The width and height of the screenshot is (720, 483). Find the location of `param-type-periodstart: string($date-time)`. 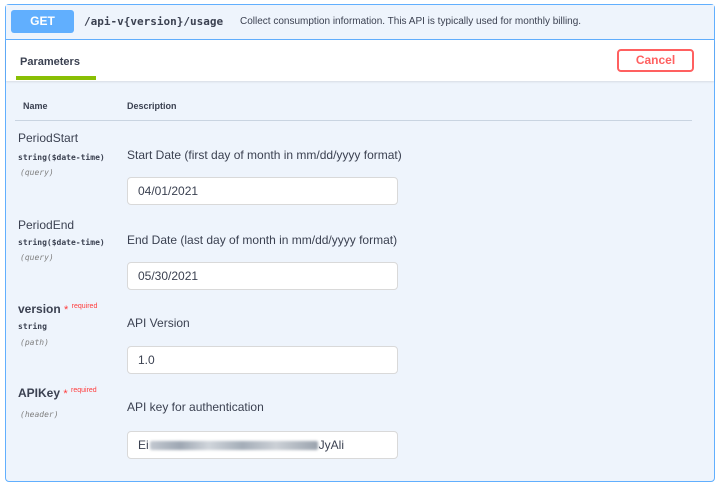

param-type-periodstart: string($date-time) is located at coordinates (61, 157).